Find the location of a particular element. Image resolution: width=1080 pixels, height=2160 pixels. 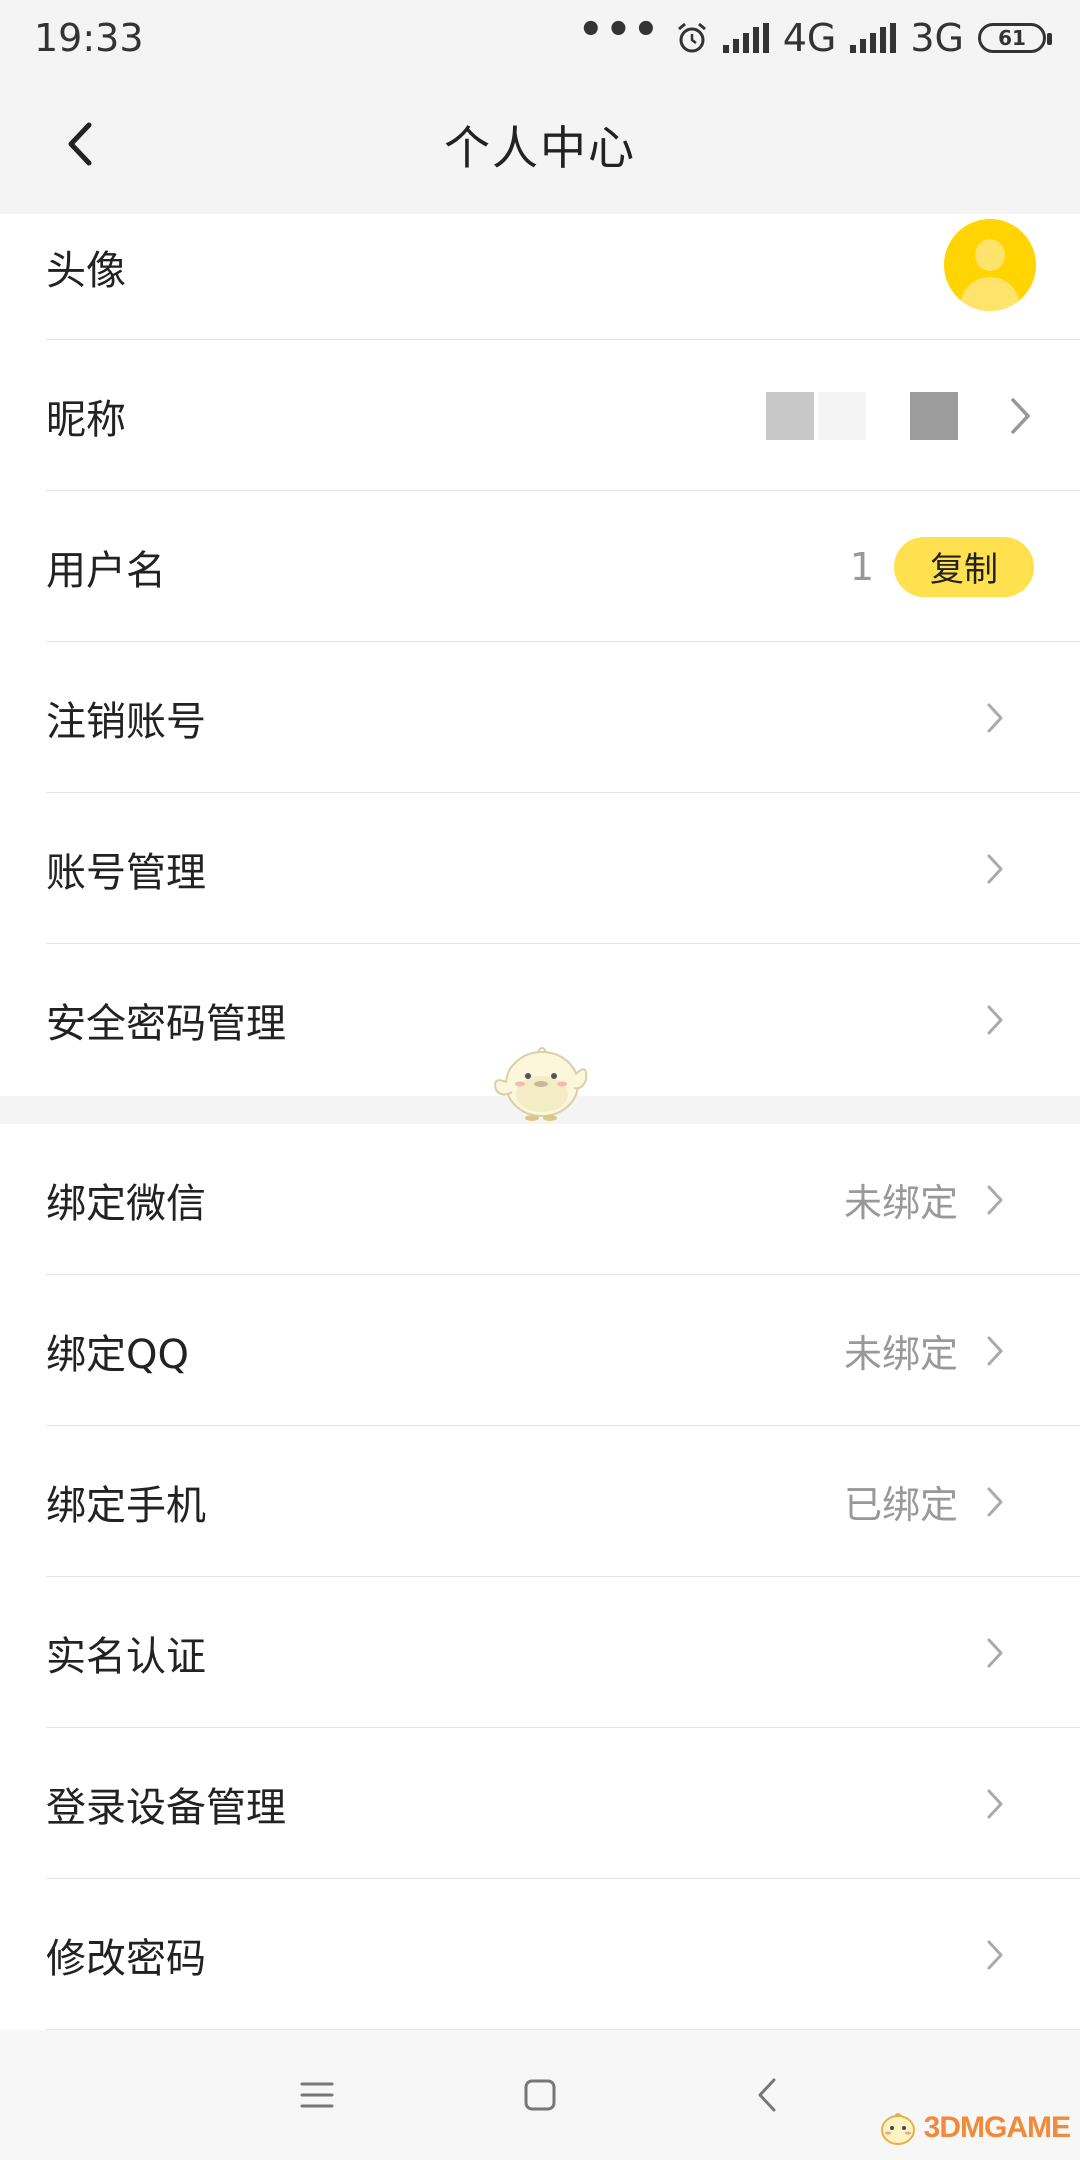

status-bar: 19:33 ••• 4G 3G 61 is located at coordinates (540, 38).